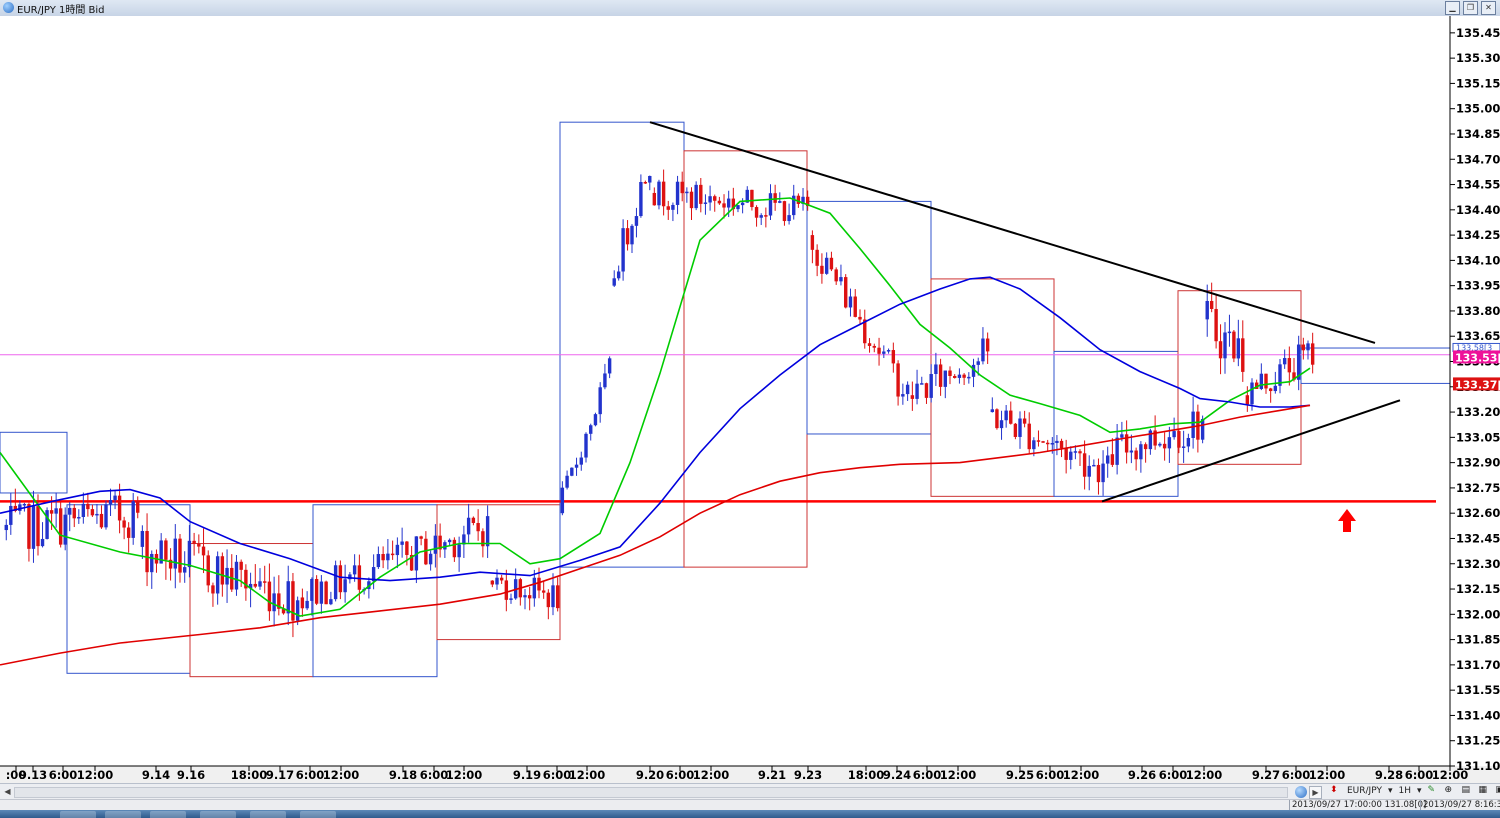 The height and width of the screenshot is (818, 1500). I want to click on chart-scrollbar: ◀ ▶ ⬍ EUR/JPY ▾ 1H ▾ ✎ ⊕ ▤ ▦ ▣, so click(750, 791).